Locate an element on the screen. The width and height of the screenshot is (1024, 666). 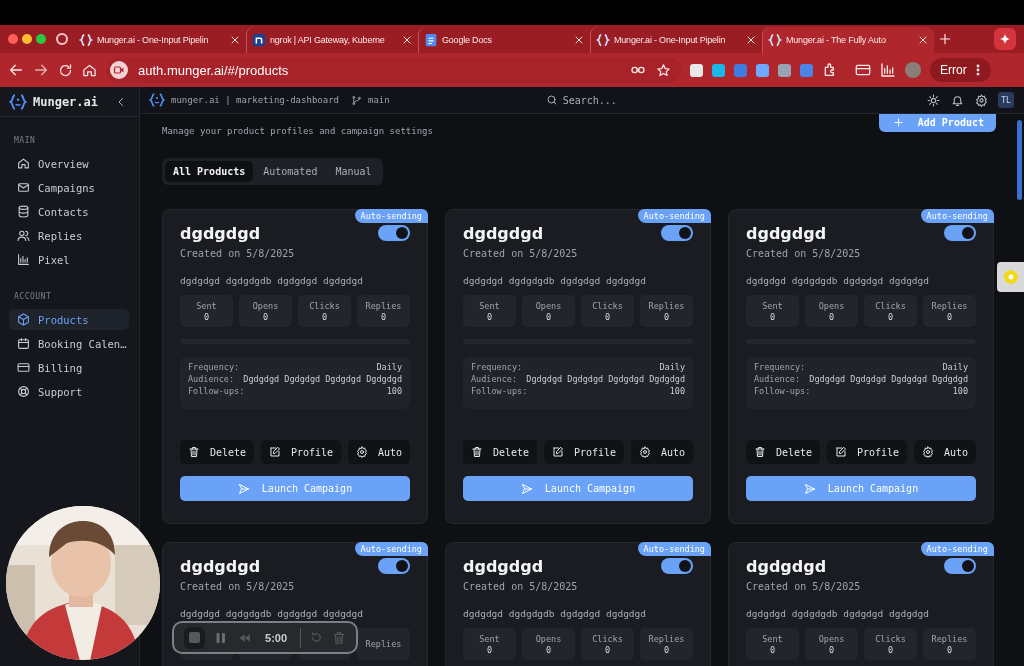
detail-value: Daily is located at coordinates (389, 367).